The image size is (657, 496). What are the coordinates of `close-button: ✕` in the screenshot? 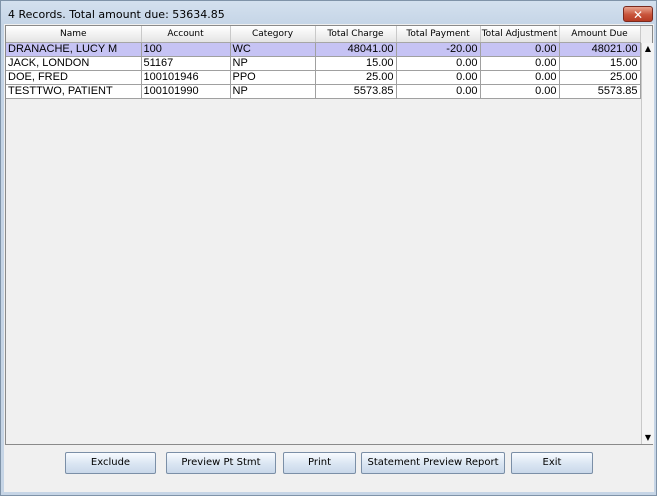 It's located at (638, 14).